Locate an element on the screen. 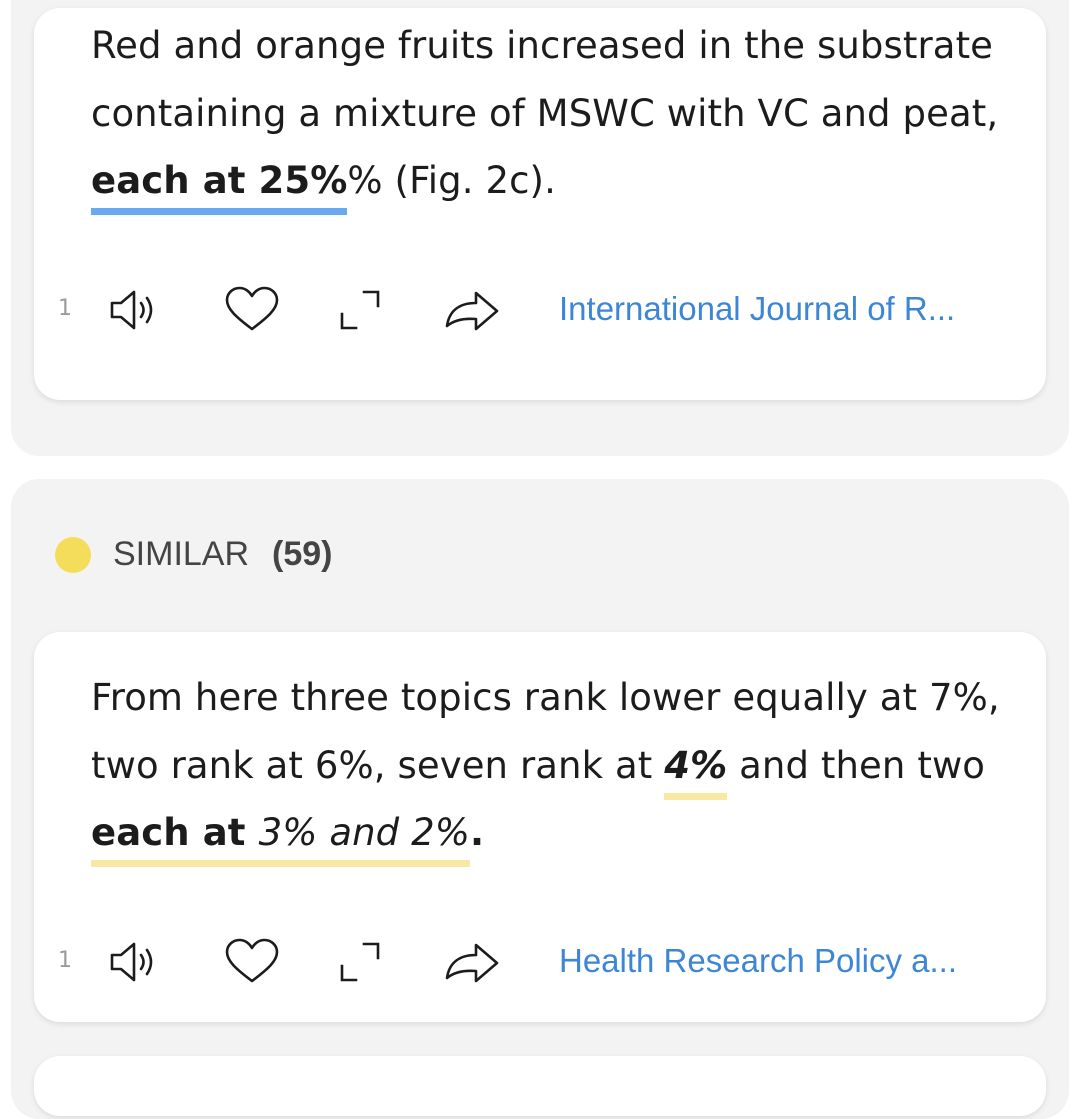 This screenshot has height=1119, width=1080. matched-phrase-group: each at 3% and 2% is located at coordinates (280, 839).